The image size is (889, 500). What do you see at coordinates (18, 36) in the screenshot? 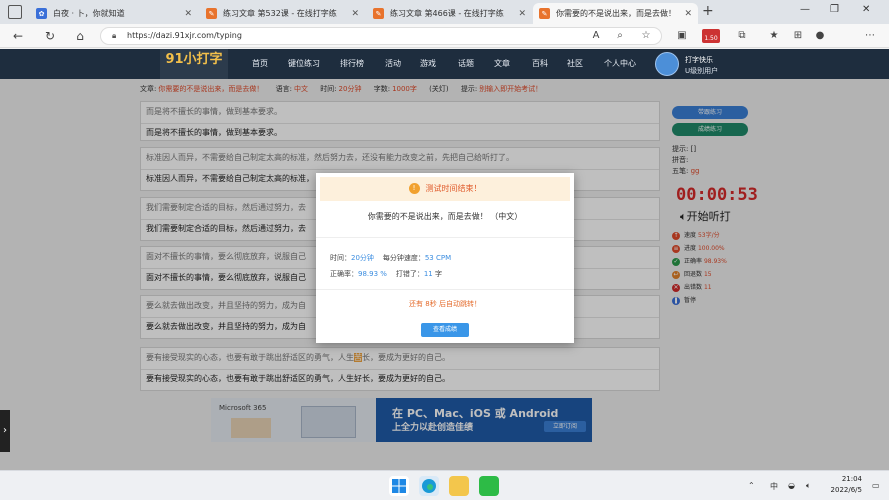
I see `back-icon: ←` at bounding box center [18, 36].